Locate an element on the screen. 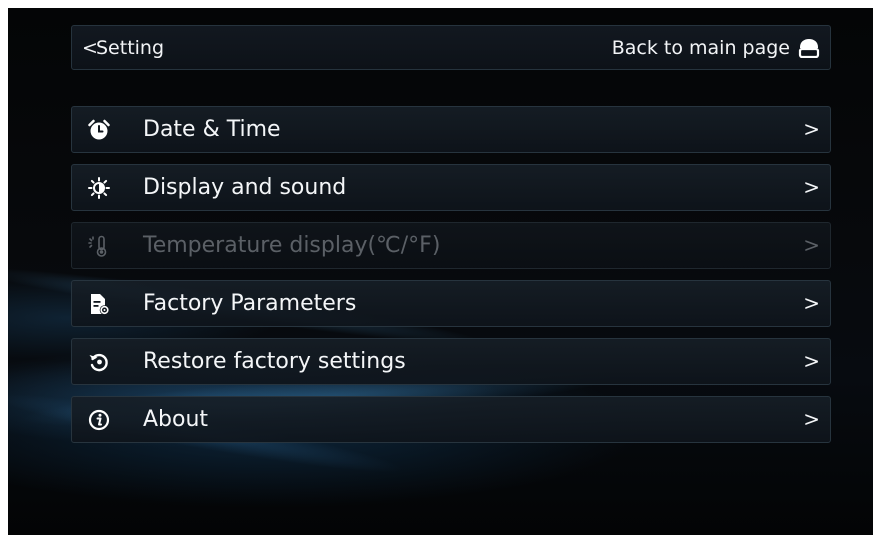  document-gear-icon is located at coordinates (100, 304).